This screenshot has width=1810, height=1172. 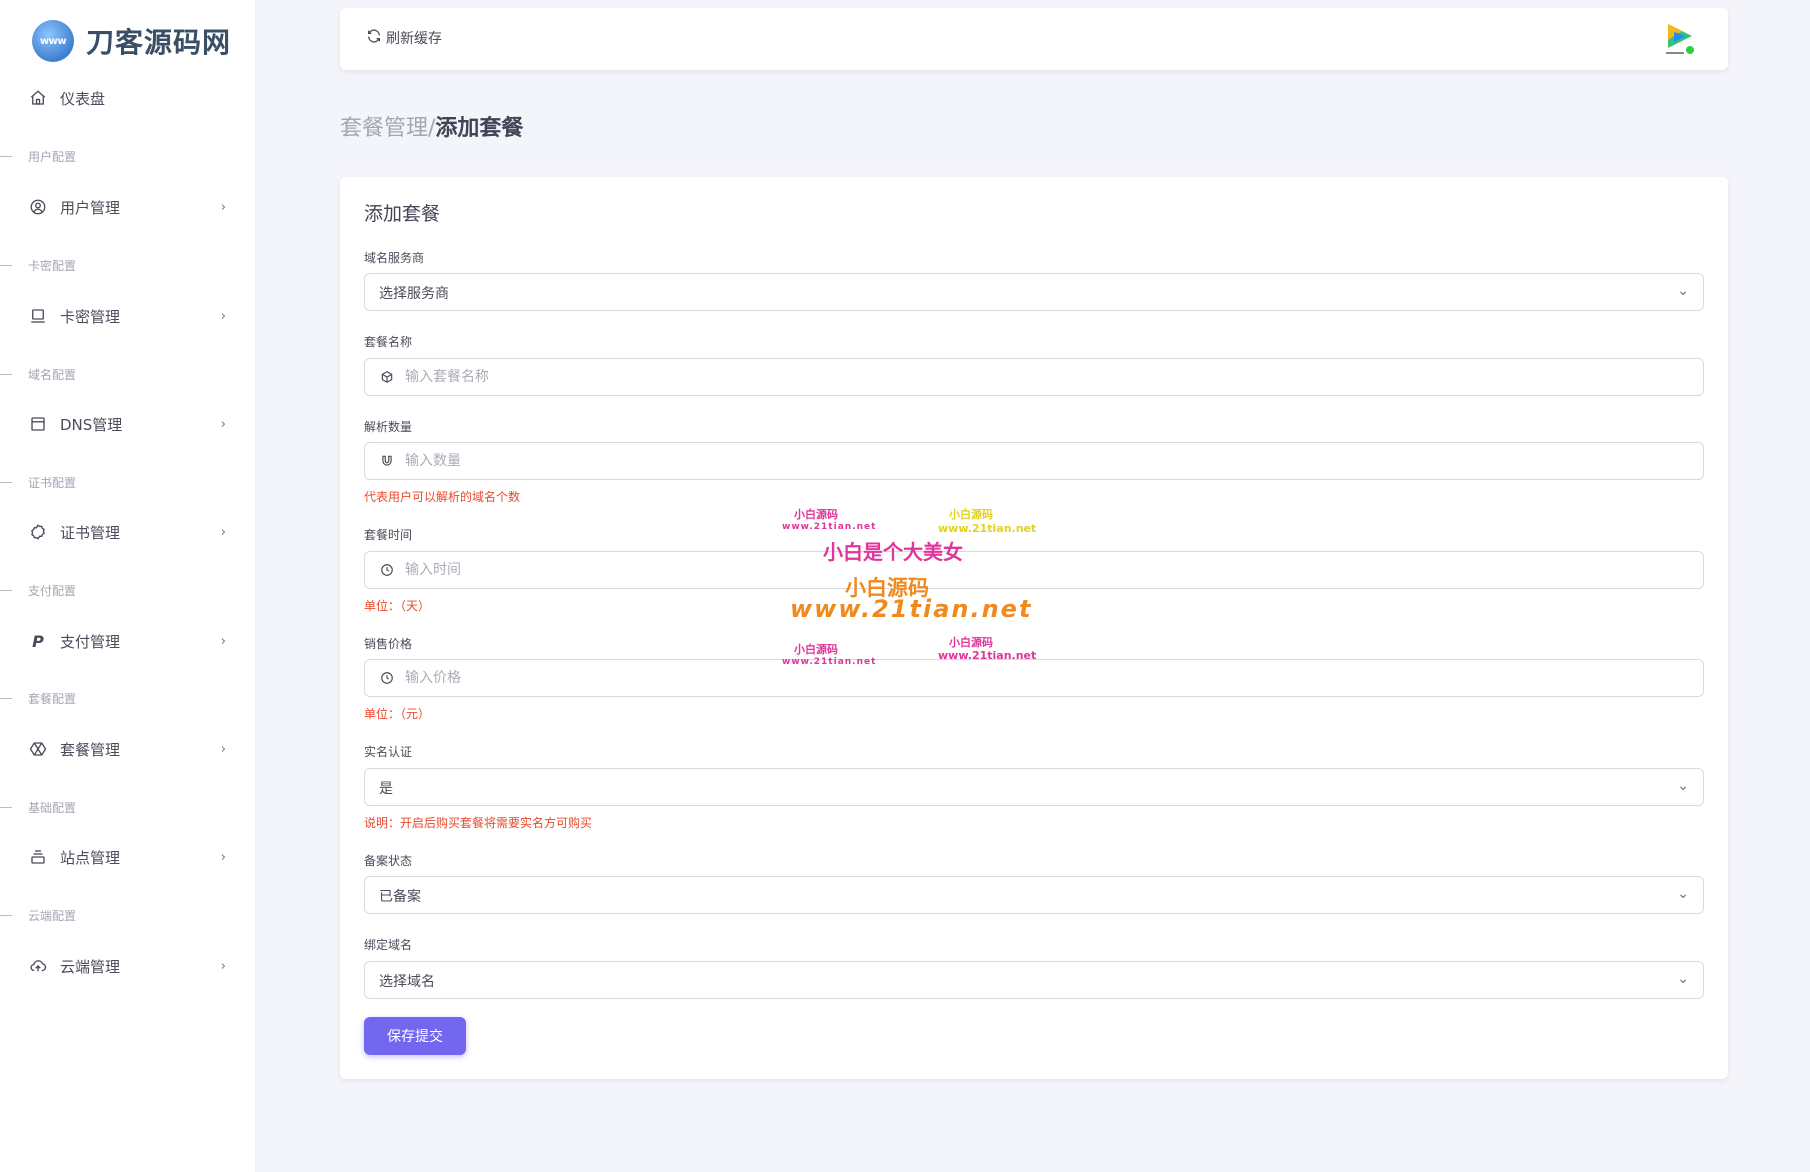 I want to click on cloud-upload-icon, so click(x=38, y=966).